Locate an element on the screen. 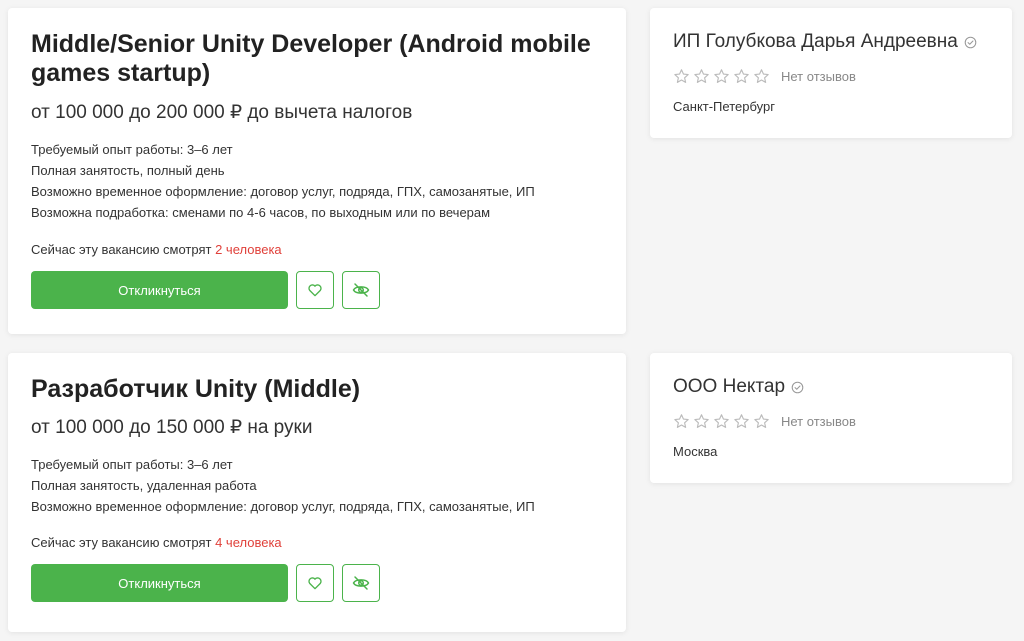 This screenshot has height=641, width=1024. employer-name: ИП Голубкова Дарья Андреевна is located at coordinates (815, 42).